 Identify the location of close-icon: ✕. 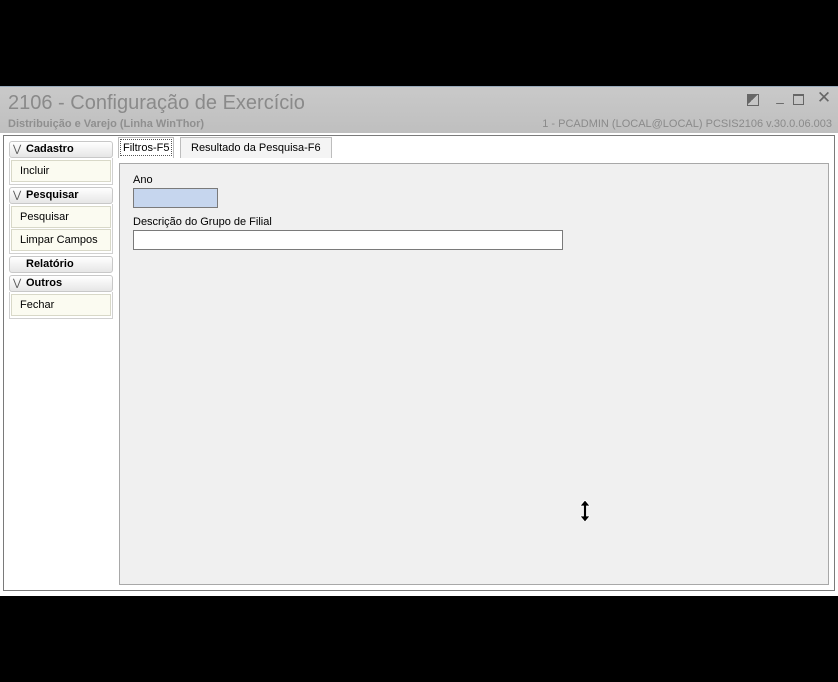
(824, 98).